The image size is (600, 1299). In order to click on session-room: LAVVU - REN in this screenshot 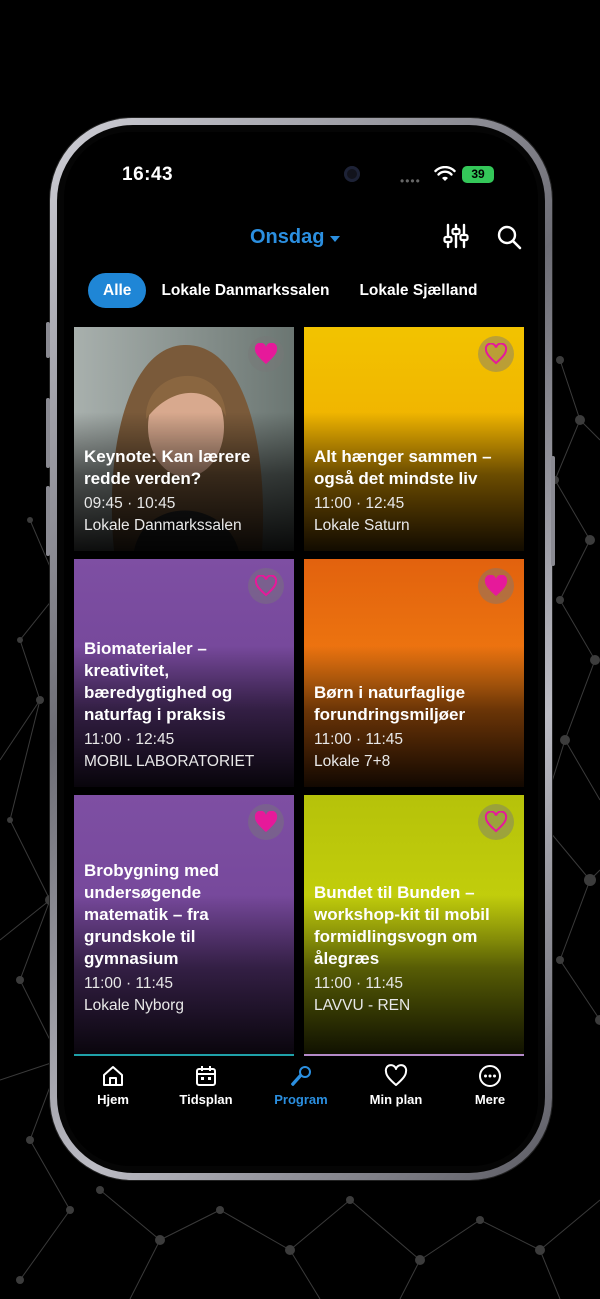, I will do `click(362, 1005)`.